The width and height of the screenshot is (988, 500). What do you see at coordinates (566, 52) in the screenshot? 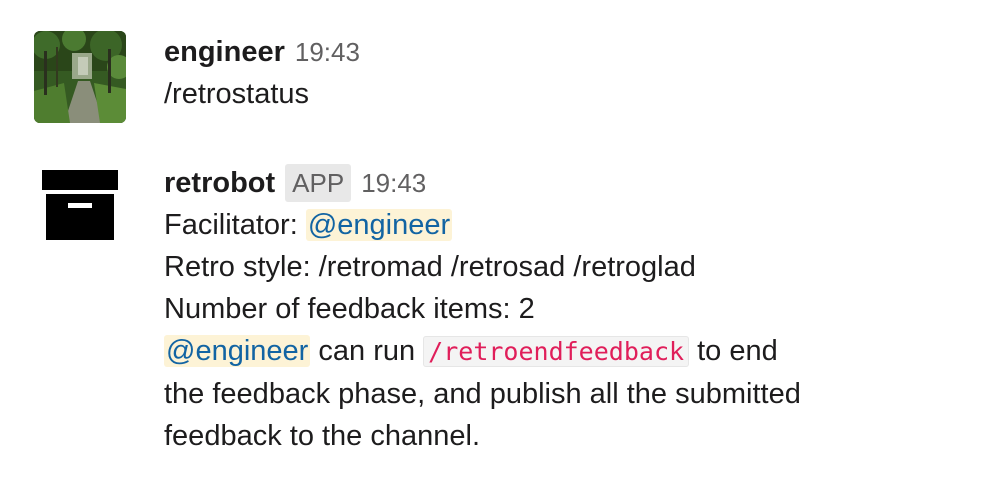
I see `message-header: engineer 19:43` at bounding box center [566, 52].